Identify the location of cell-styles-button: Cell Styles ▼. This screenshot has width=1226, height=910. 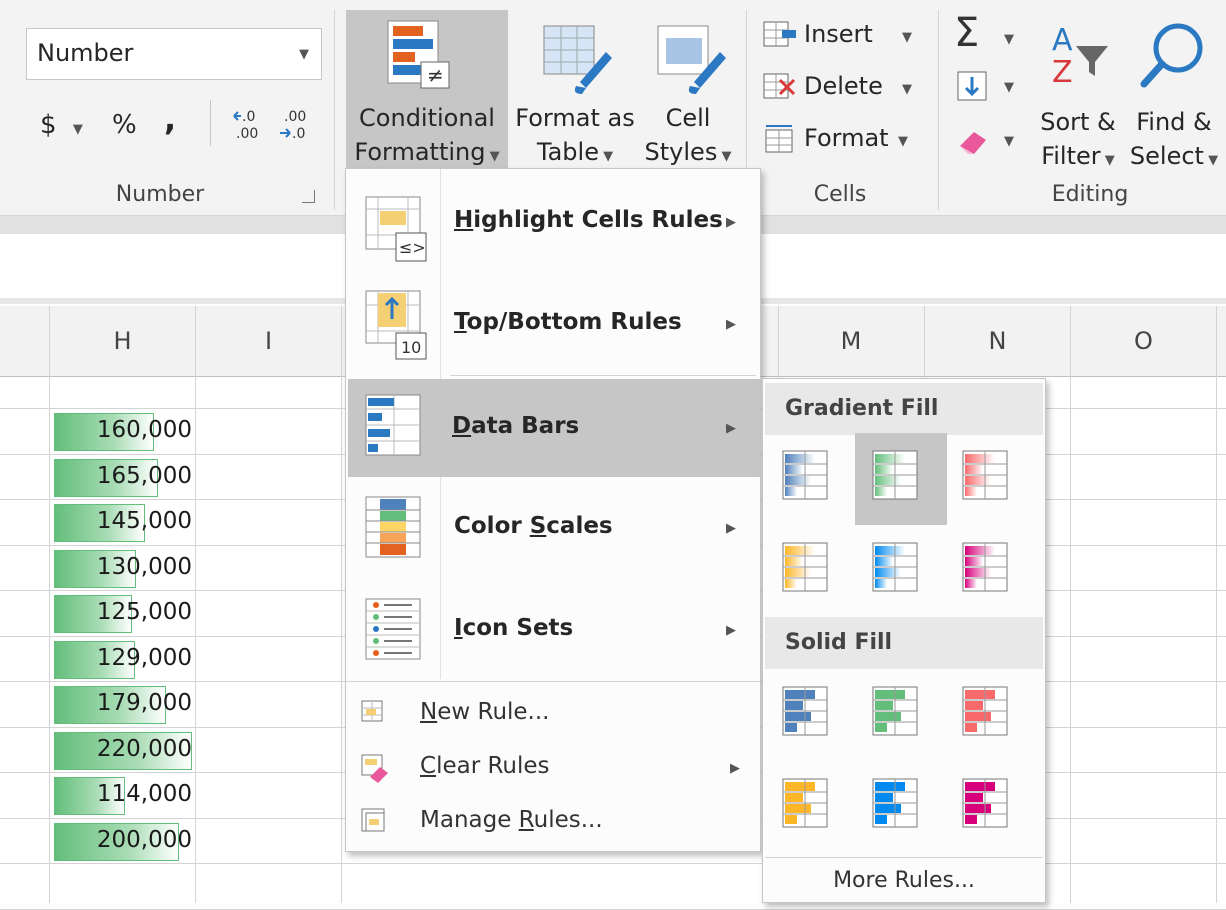
(688, 90).